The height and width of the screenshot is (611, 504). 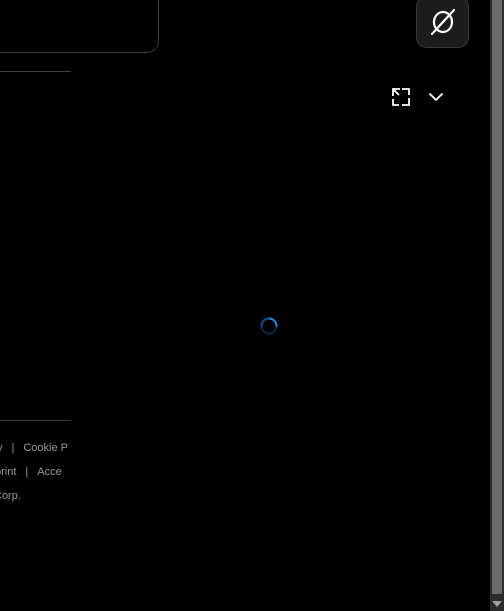 I want to click on footer-link: y, so click(x=1, y=448).